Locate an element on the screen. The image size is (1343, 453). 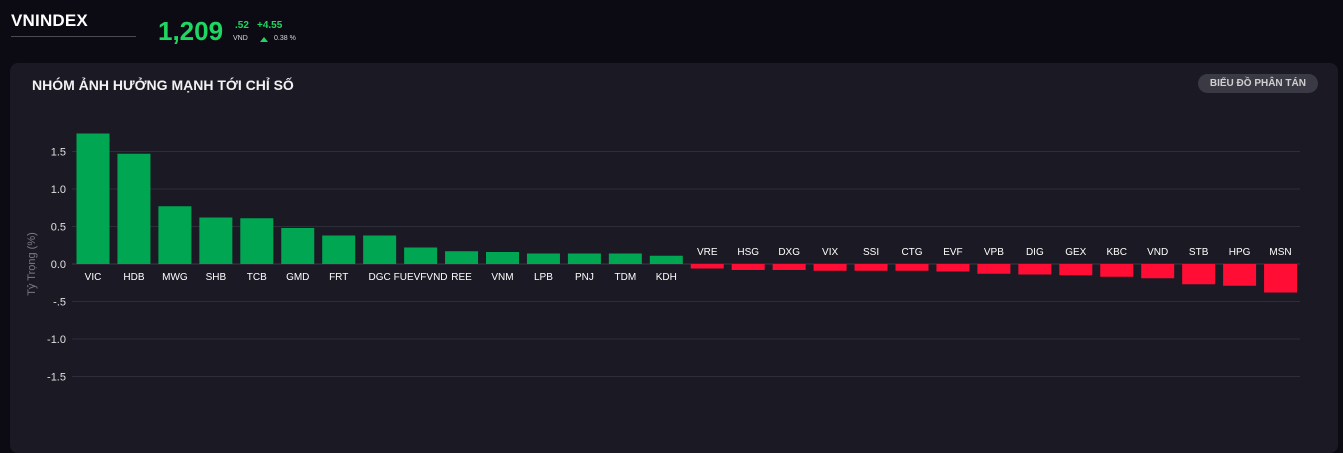
category-label: MSN is located at coordinates (1280, 252).